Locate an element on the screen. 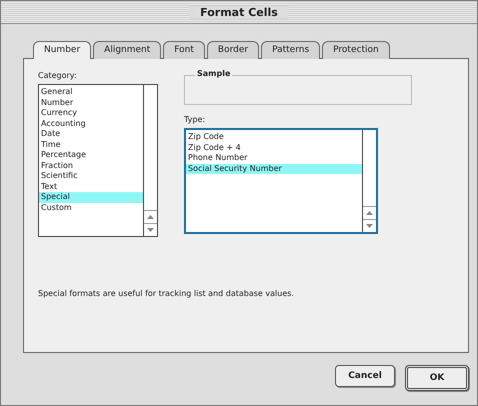 This screenshot has height=406, width=478. tab: Protection is located at coordinates (356, 50).